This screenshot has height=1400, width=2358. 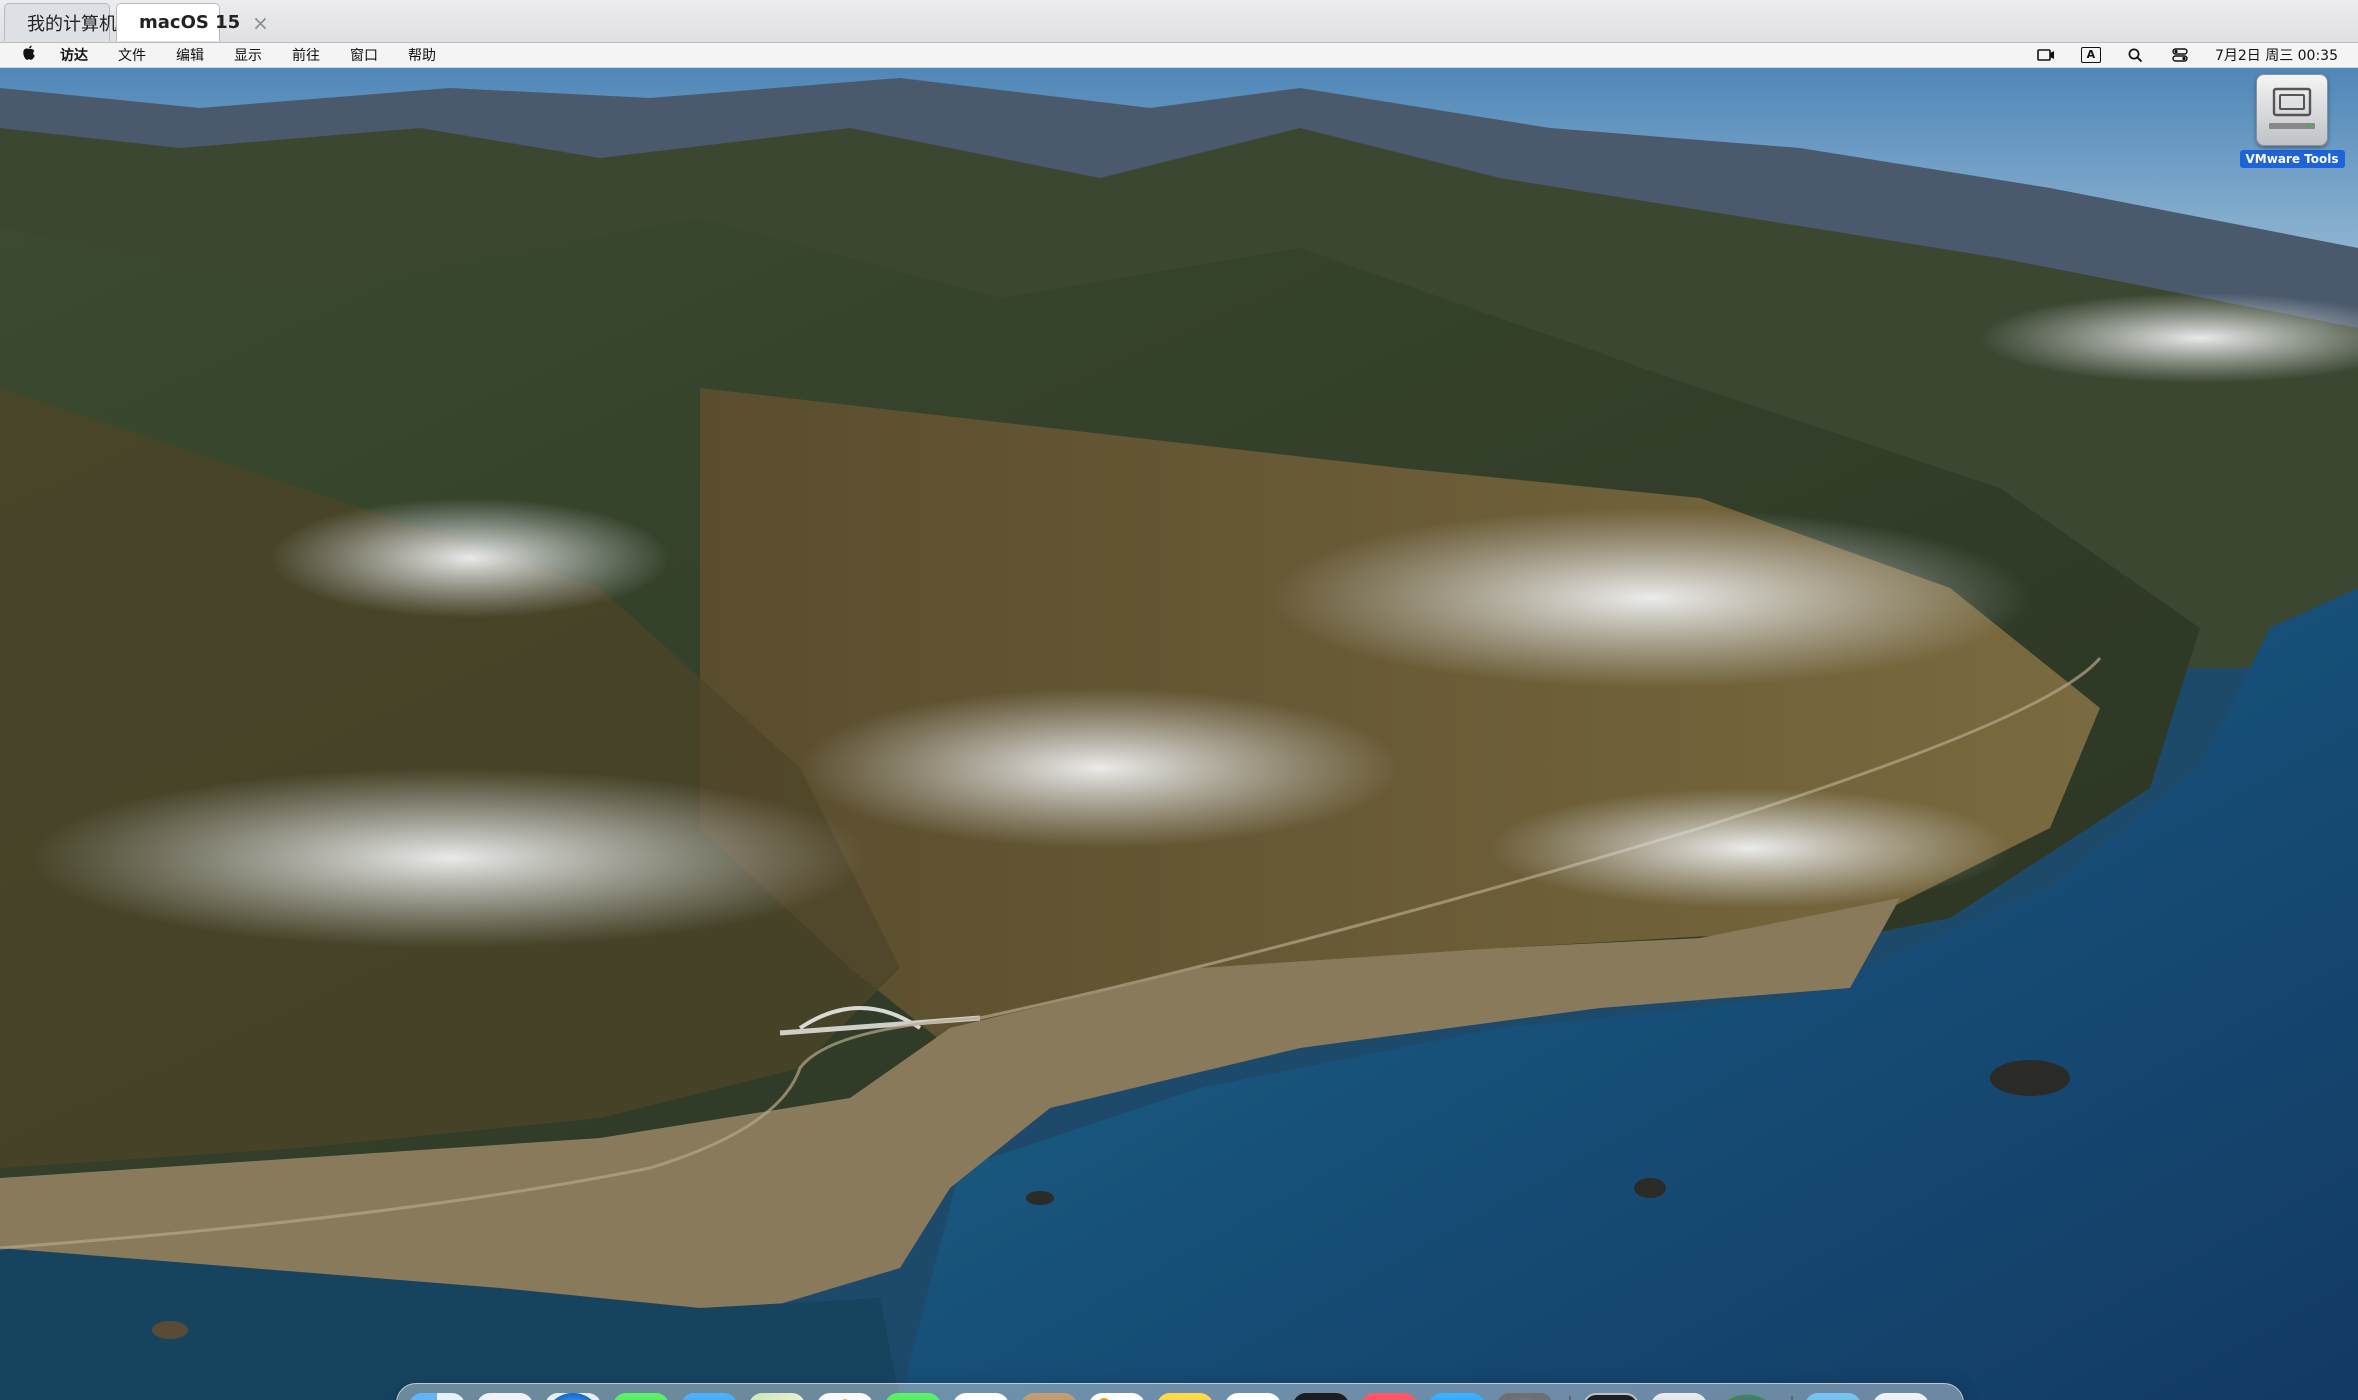 I want to click on menu-window: 窗口, so click(x=364, y=55).